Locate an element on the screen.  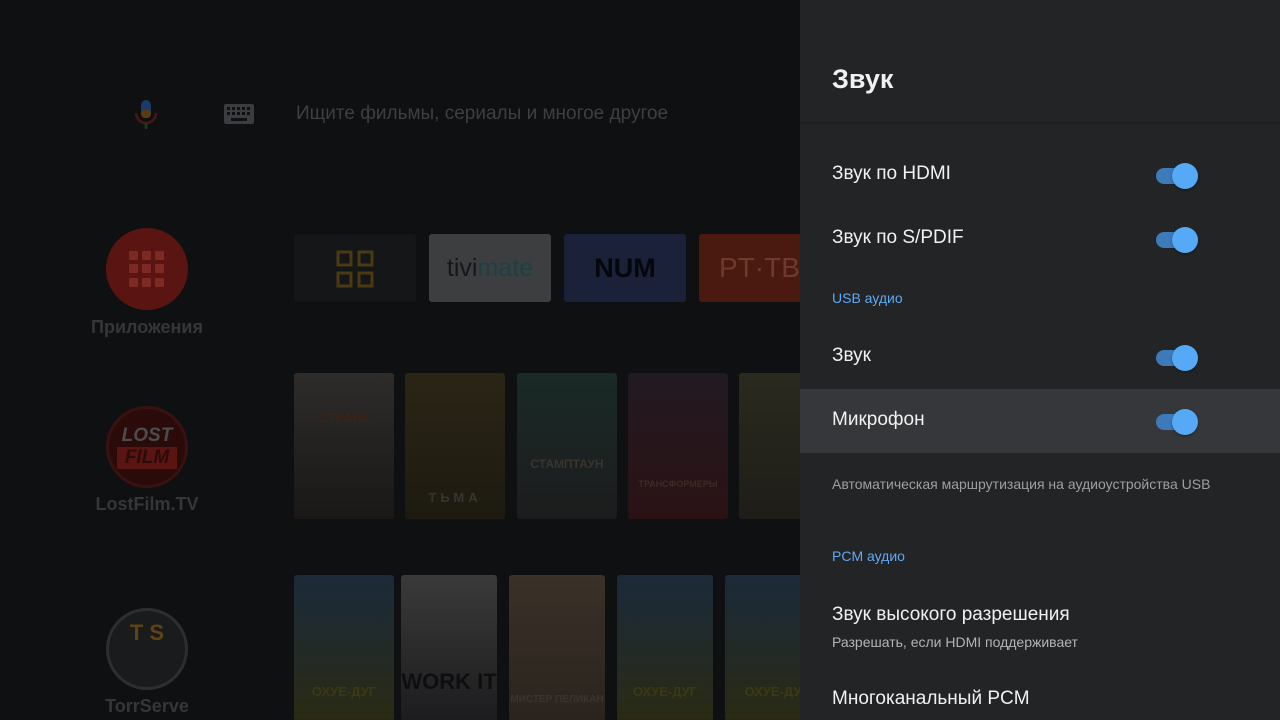
poster-card is located at coordinates (769, 446).